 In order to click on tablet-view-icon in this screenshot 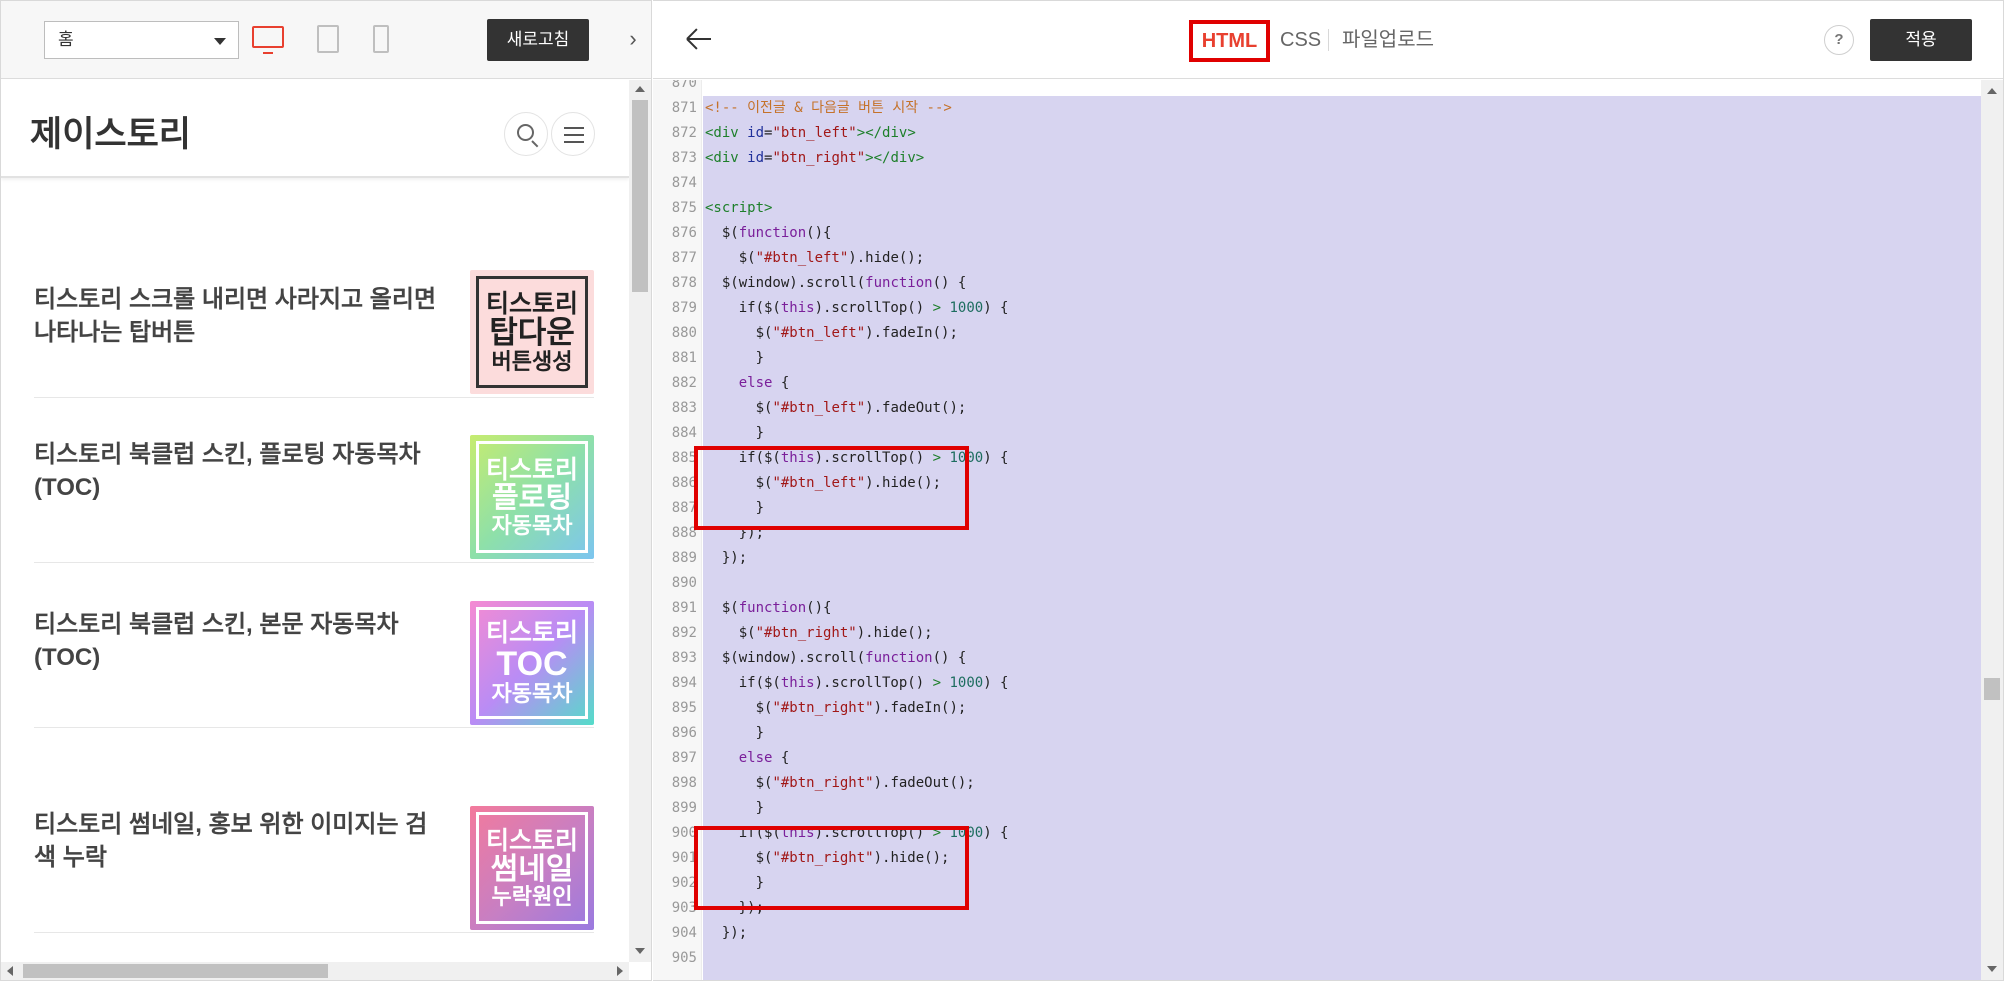, I will do `click(328, 39)`.